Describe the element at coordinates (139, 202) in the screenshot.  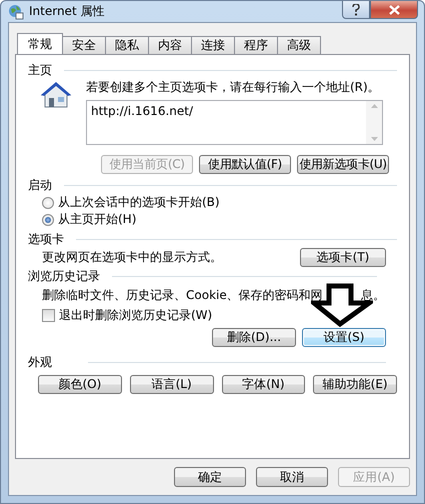
I see `radio-label: 从上次会话中的选项卡开始(B)` at that location.